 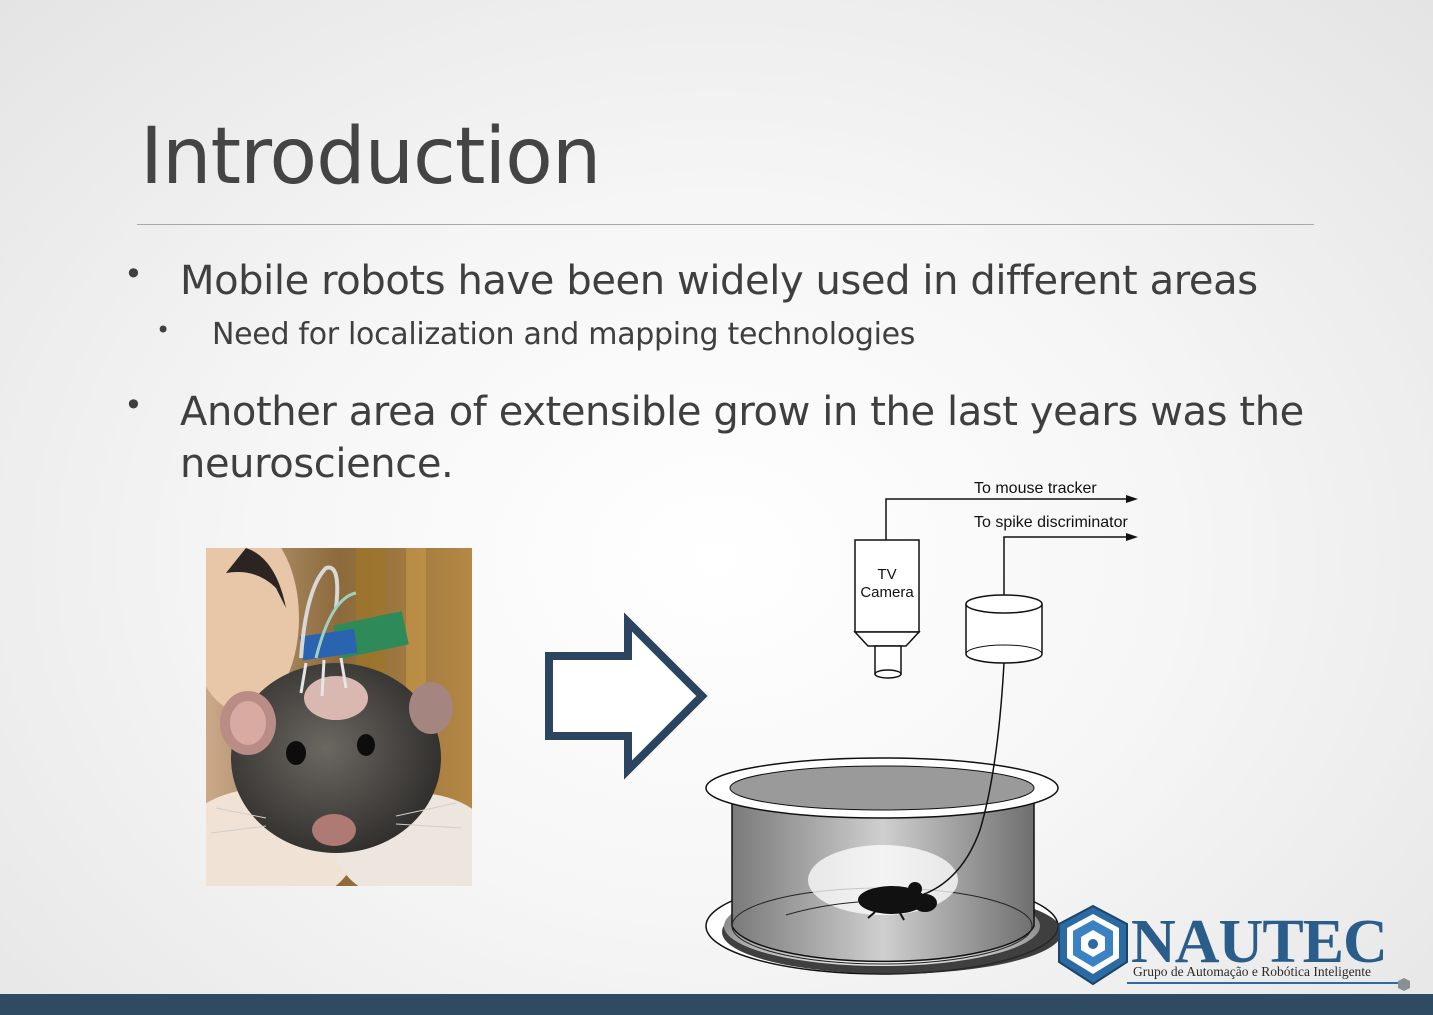 What do you see at coordinates (626, 696) in the screenshot?
I see `right-arrow-icon` at bounding box center [626, 696].